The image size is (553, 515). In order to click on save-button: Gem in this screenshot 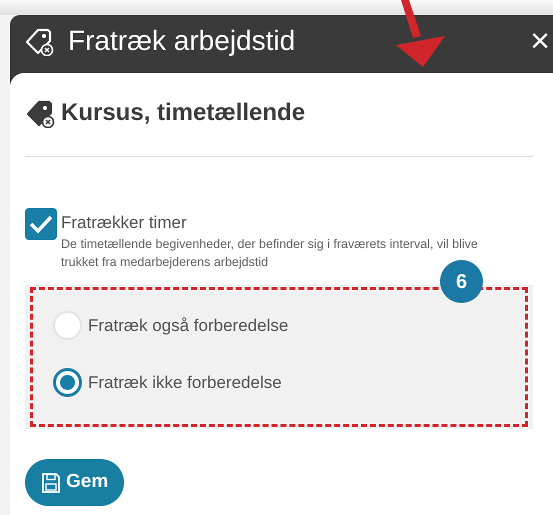, I will do `click(74, 482)`.